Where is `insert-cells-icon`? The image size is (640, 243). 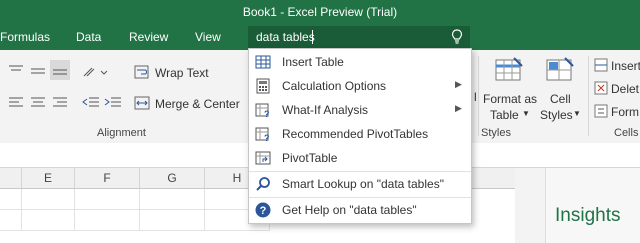 insert-cells-icon is located at coordinates (601, 65).